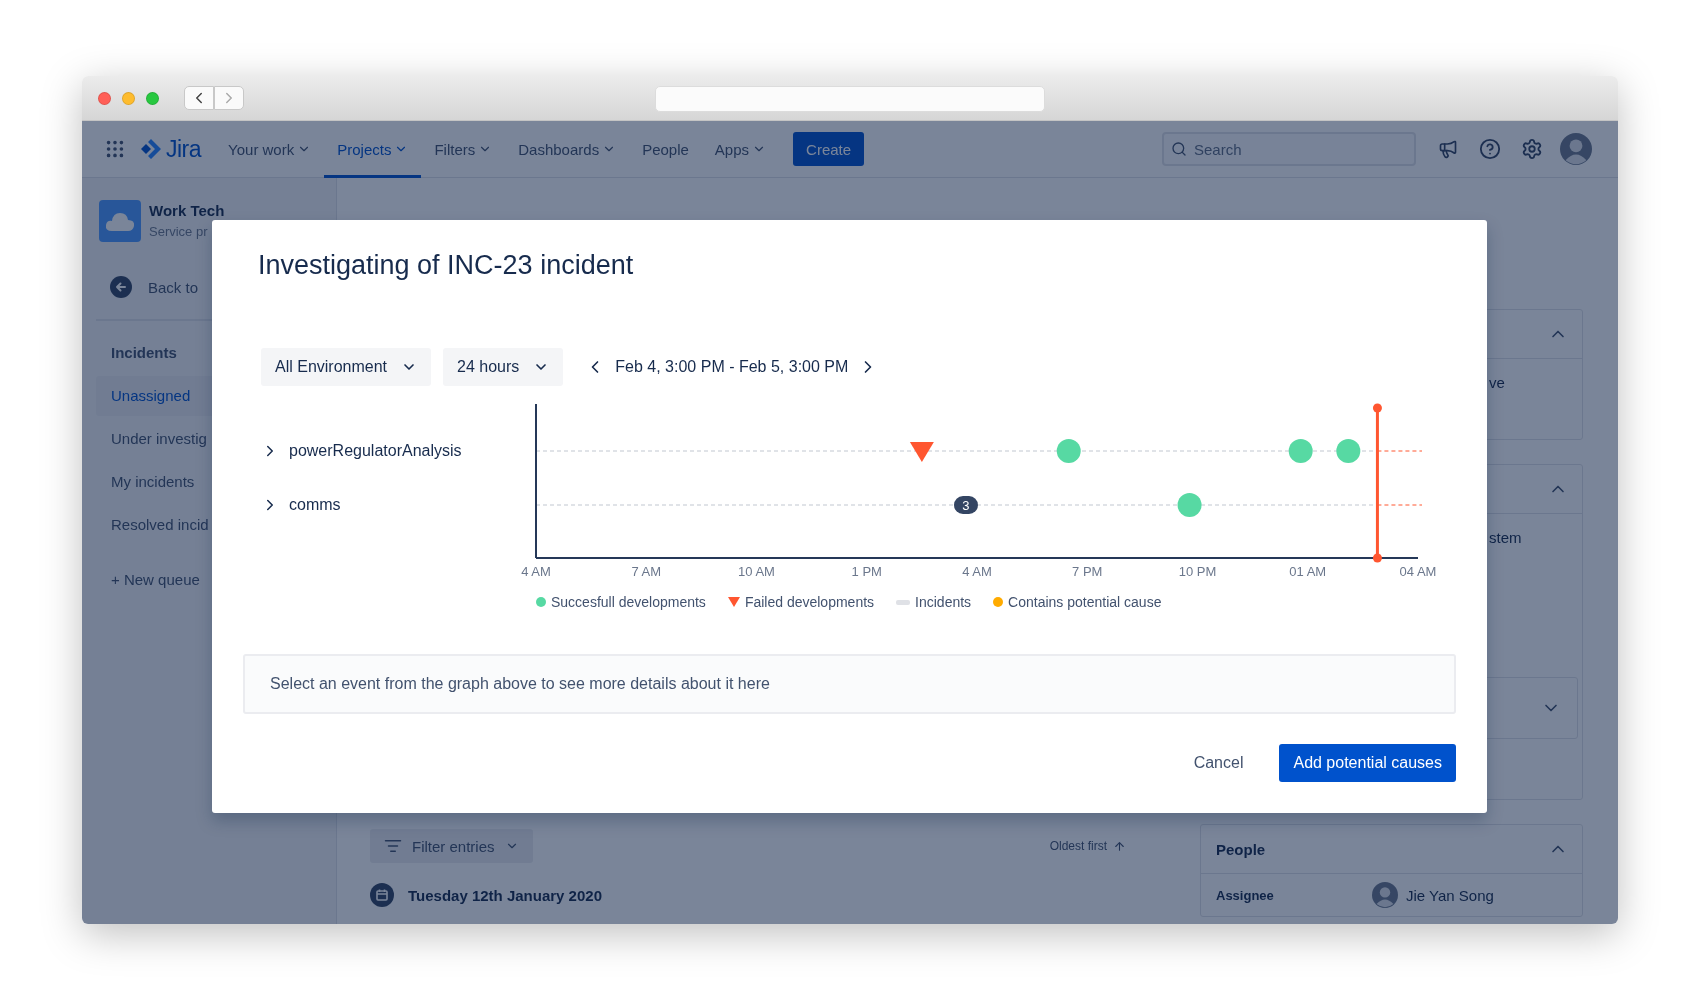 The height and width of the screenshot is (1000, 1700). I want to click on arrow-up-icon, so click(1119, 846).